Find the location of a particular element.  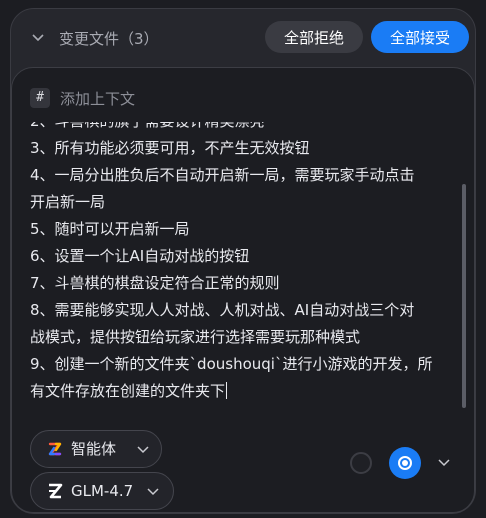

prompt-line: 开启新一局 is located at coordinates (68, 202).